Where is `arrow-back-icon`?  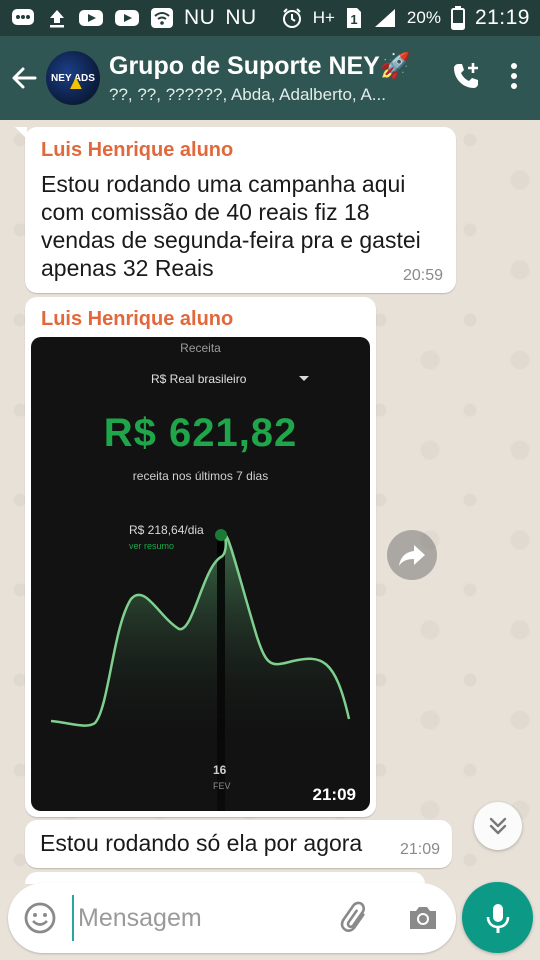
arrow-back-icon is located at coordinates (24, 78).